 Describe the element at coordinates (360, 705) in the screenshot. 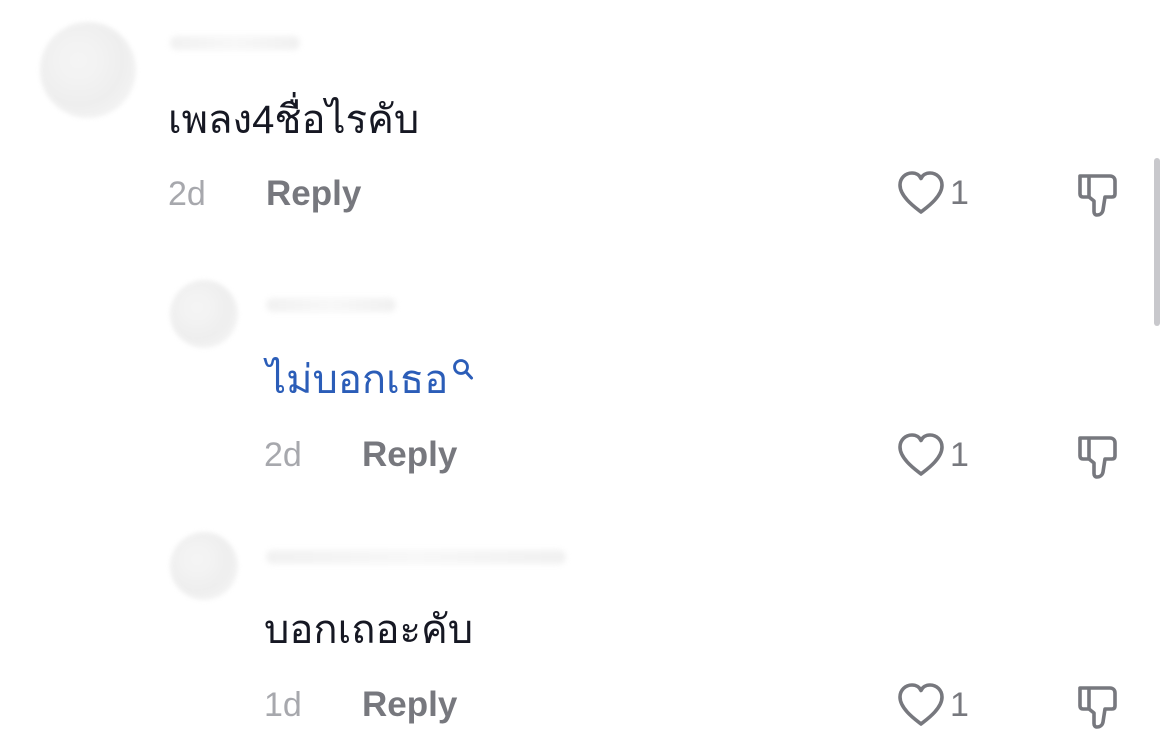

I see `comment-meta-row: 1d Reply` at that location.